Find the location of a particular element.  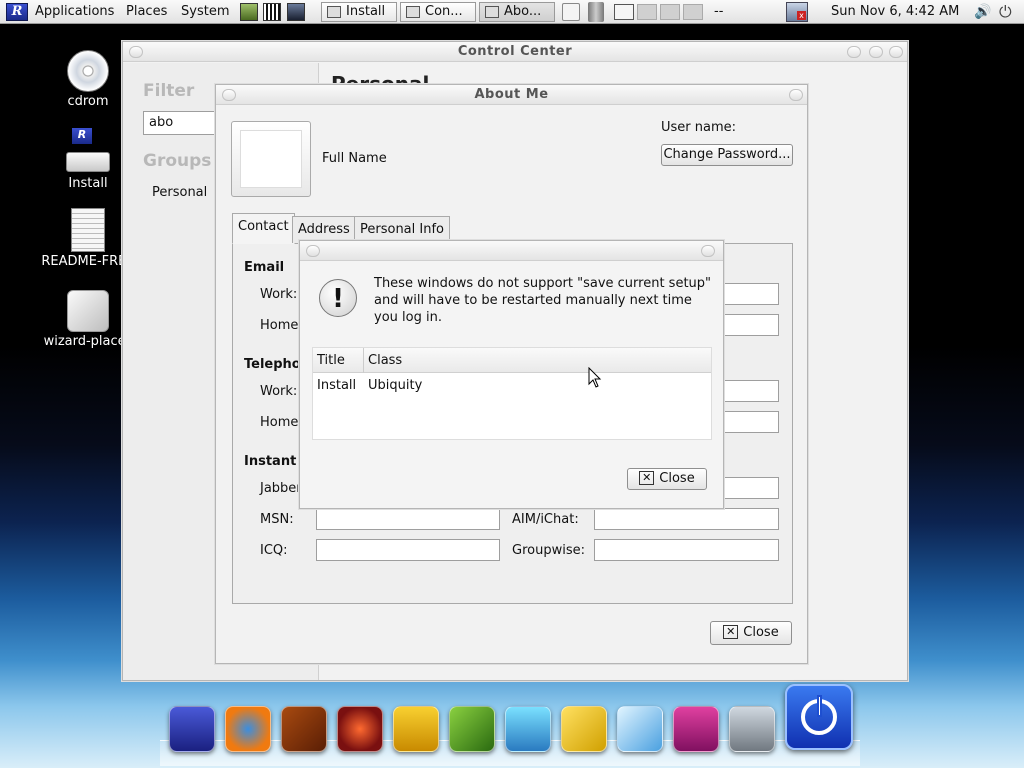

telephone-header: Telepho is located at coordinates (272, 364).